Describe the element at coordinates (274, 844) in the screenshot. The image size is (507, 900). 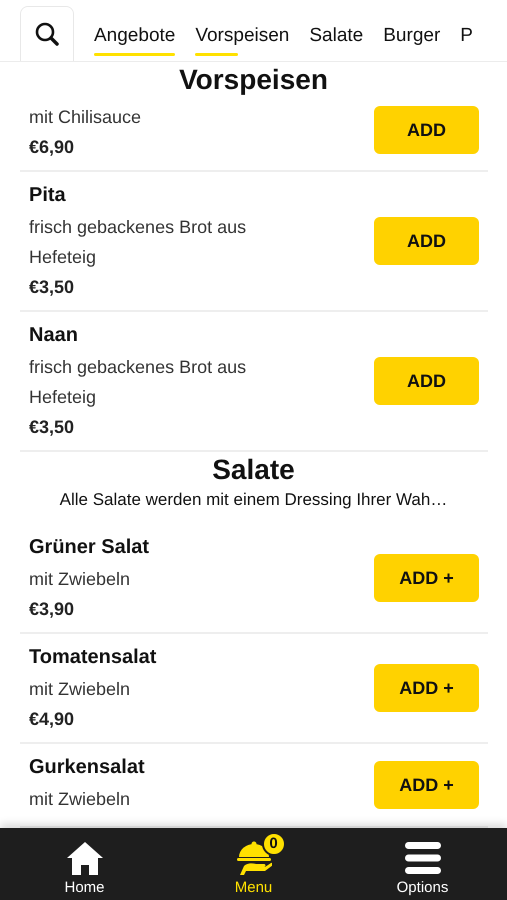
I see `cart-count-badge: 0` at that location.